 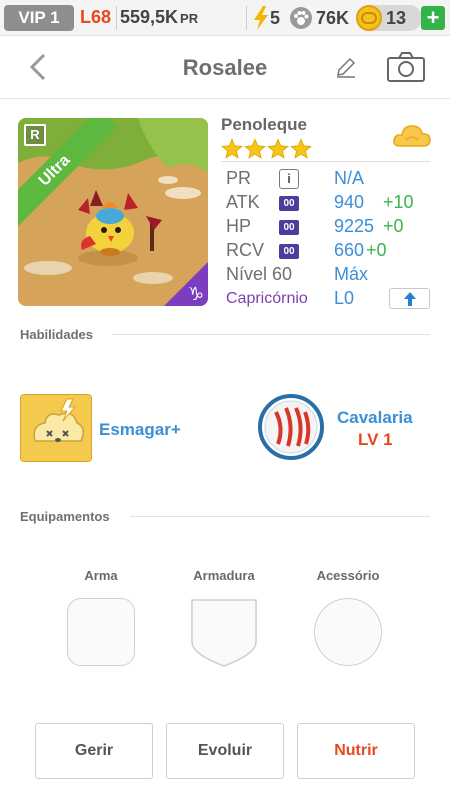 What do you see at coordinates (225, 18) in the screenshot?
I see `status-bar: VIP 1 L68 559,5K PR 5 76K 13 +` at bounding box center [225, 18].